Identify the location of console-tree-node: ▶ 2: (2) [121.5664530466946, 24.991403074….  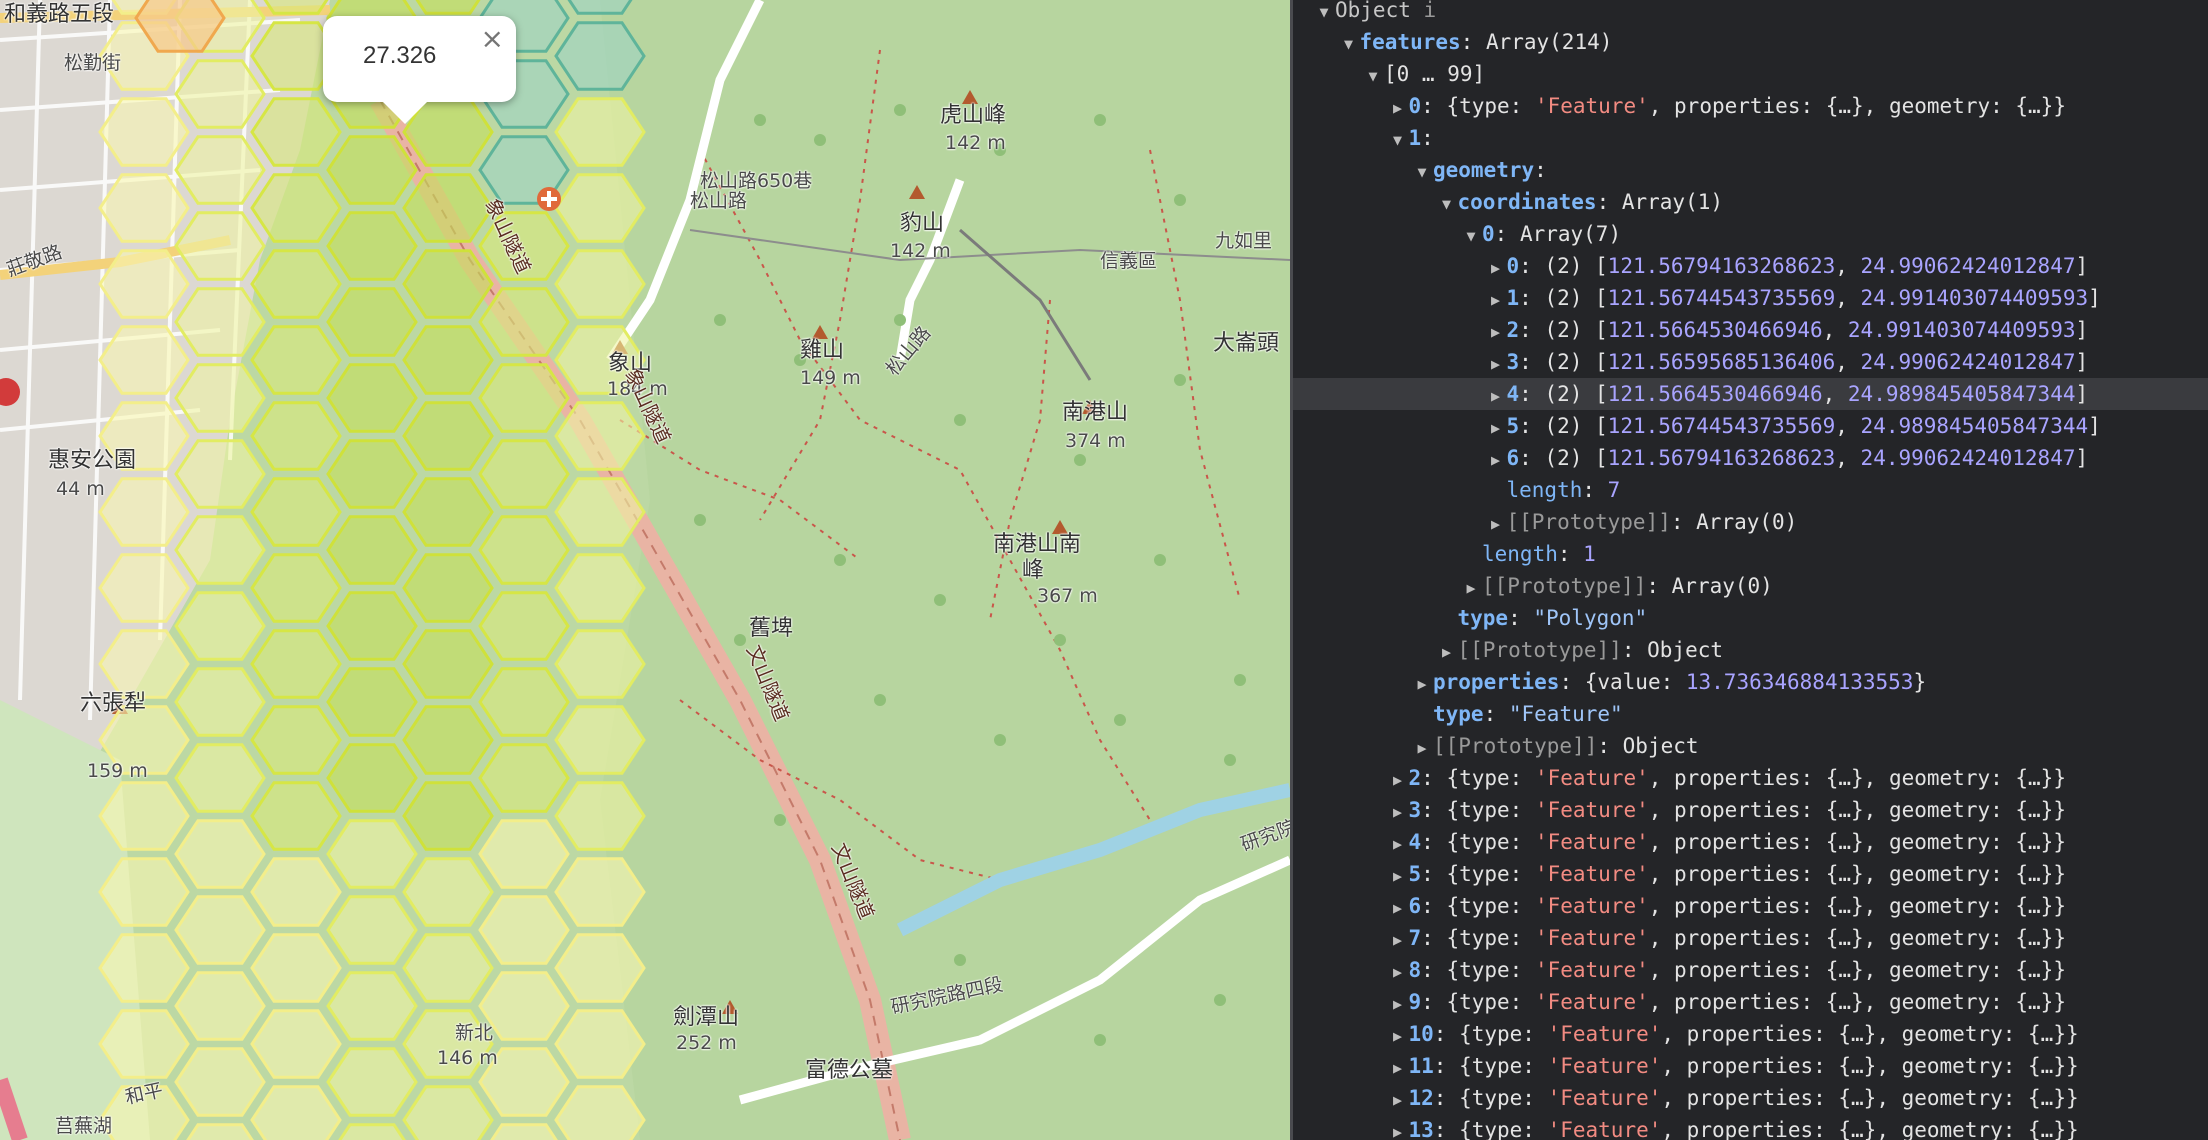
(1750, 330).